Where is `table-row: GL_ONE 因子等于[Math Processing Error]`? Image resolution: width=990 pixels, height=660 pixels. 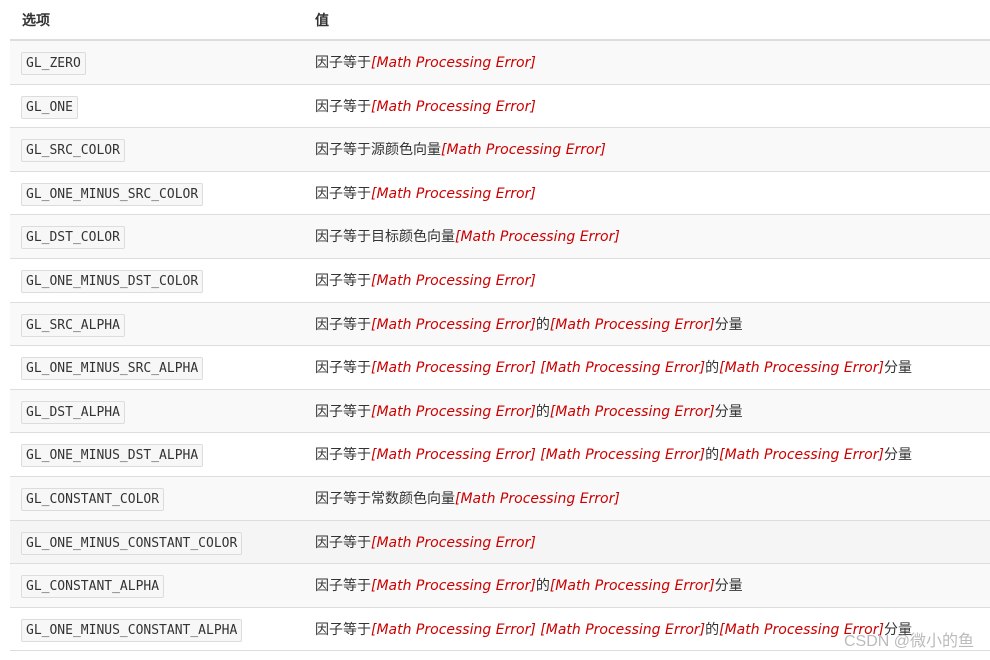
table-row: GL_ONE 因子等于[Math Processing Error] is located at coordinates (500, 106).